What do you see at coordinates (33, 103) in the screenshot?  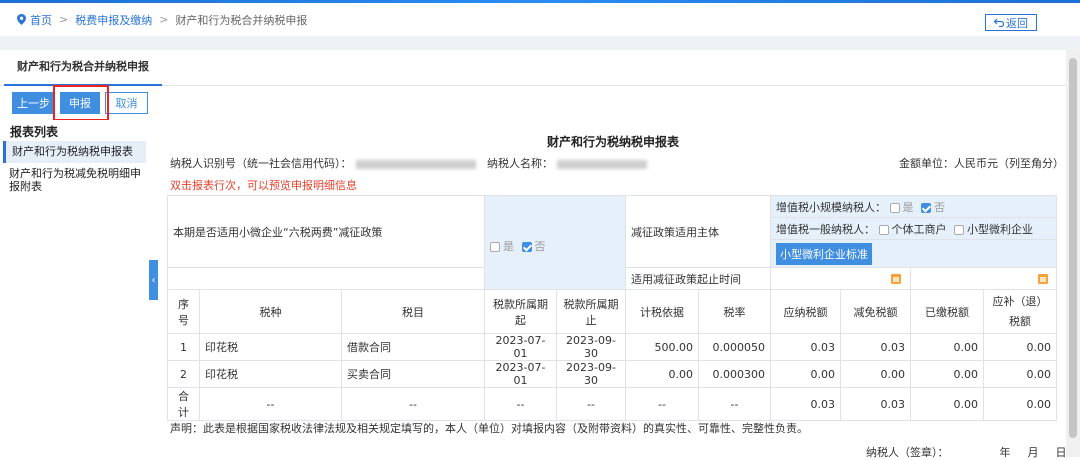 I see `previous-step-button: 上一步` at bounding box center [33, 103].